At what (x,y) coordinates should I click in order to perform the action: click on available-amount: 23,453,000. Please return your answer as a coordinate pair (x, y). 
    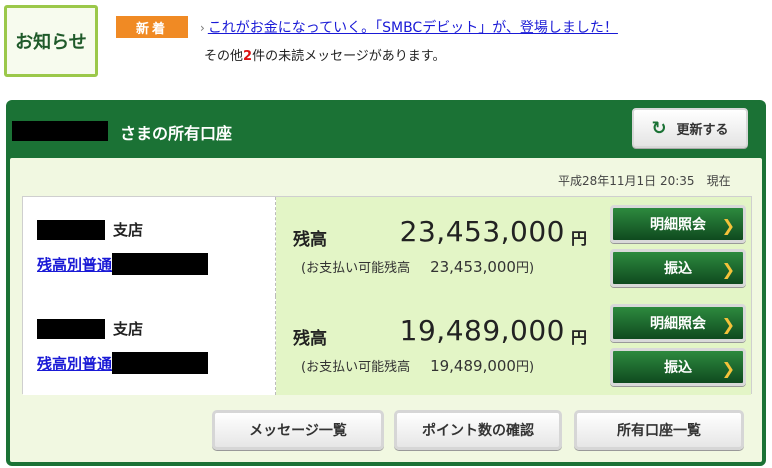
    Looking at the image, I should click on (473, 267).